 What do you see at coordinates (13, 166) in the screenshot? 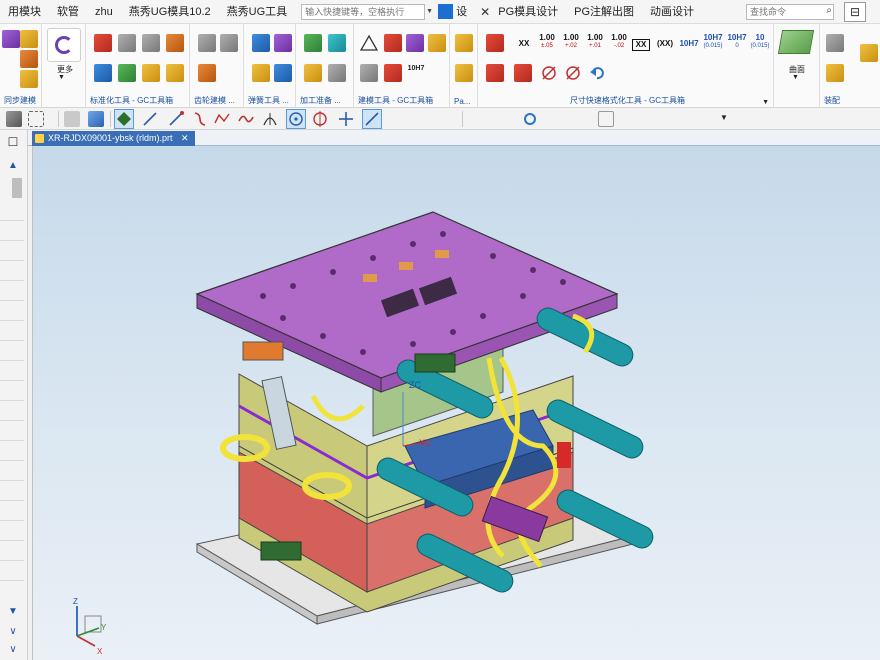
I see `chevron-up-icon: ▲` at bounding box center [13, 166].